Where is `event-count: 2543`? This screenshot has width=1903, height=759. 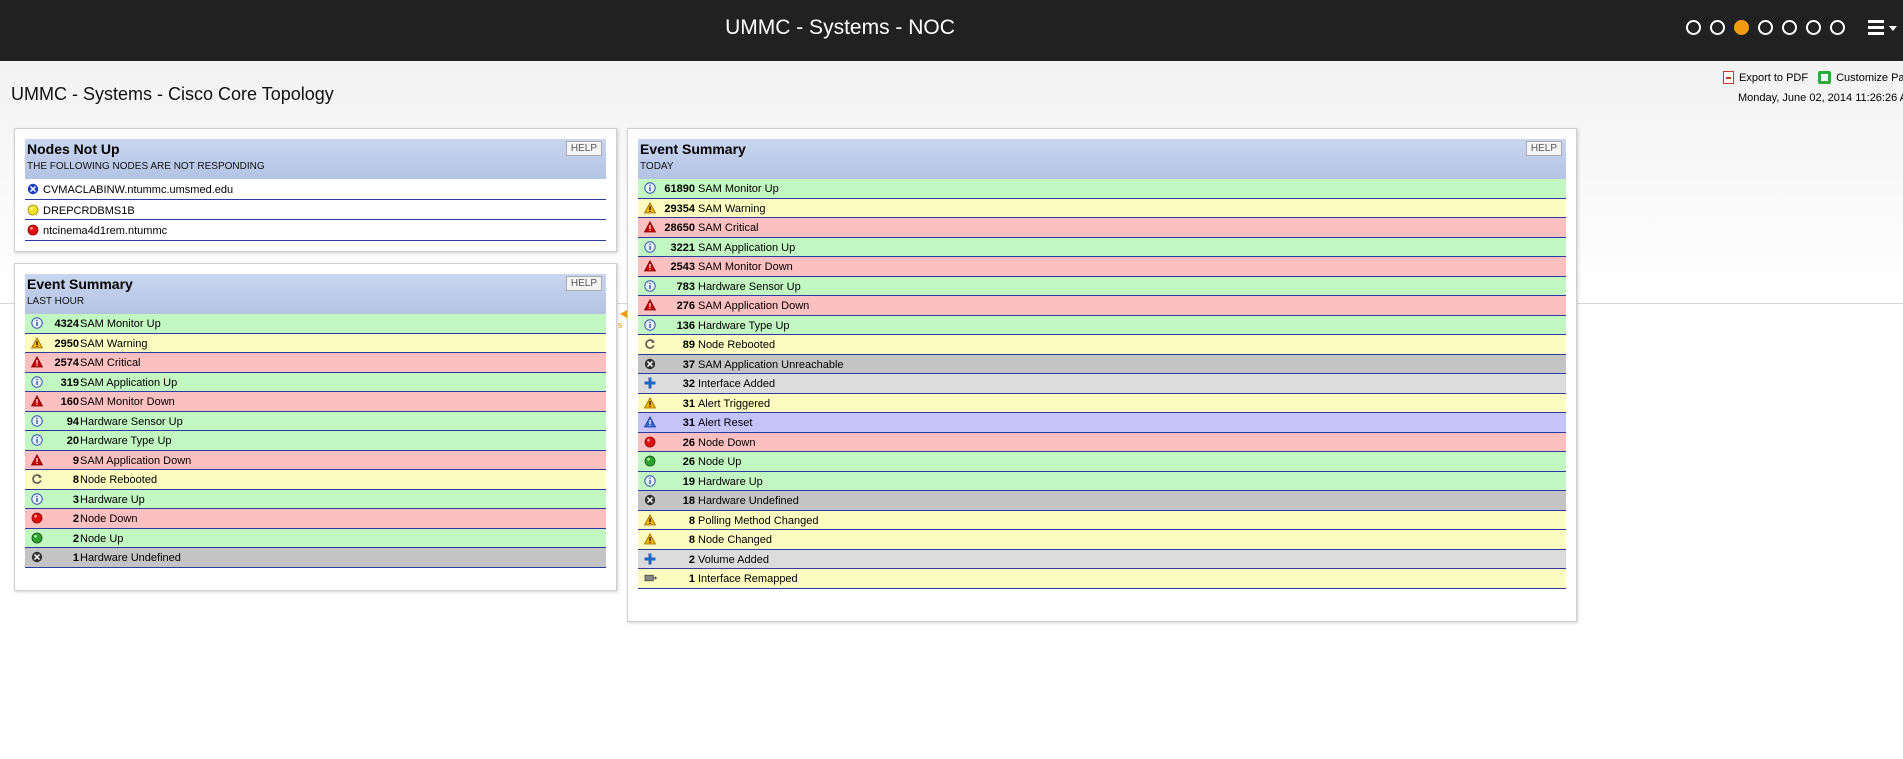 event-count: 2543 is located at coordinates (682, 267).